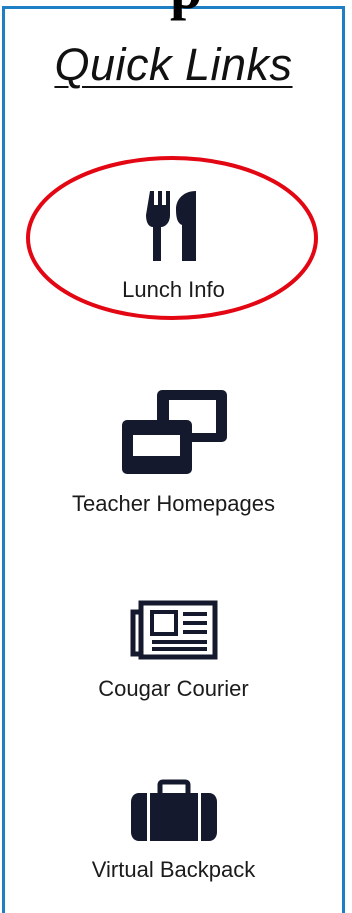  I want to click on quick-link-virtual-backpack: Virtual Backpack, so click(173, 831).